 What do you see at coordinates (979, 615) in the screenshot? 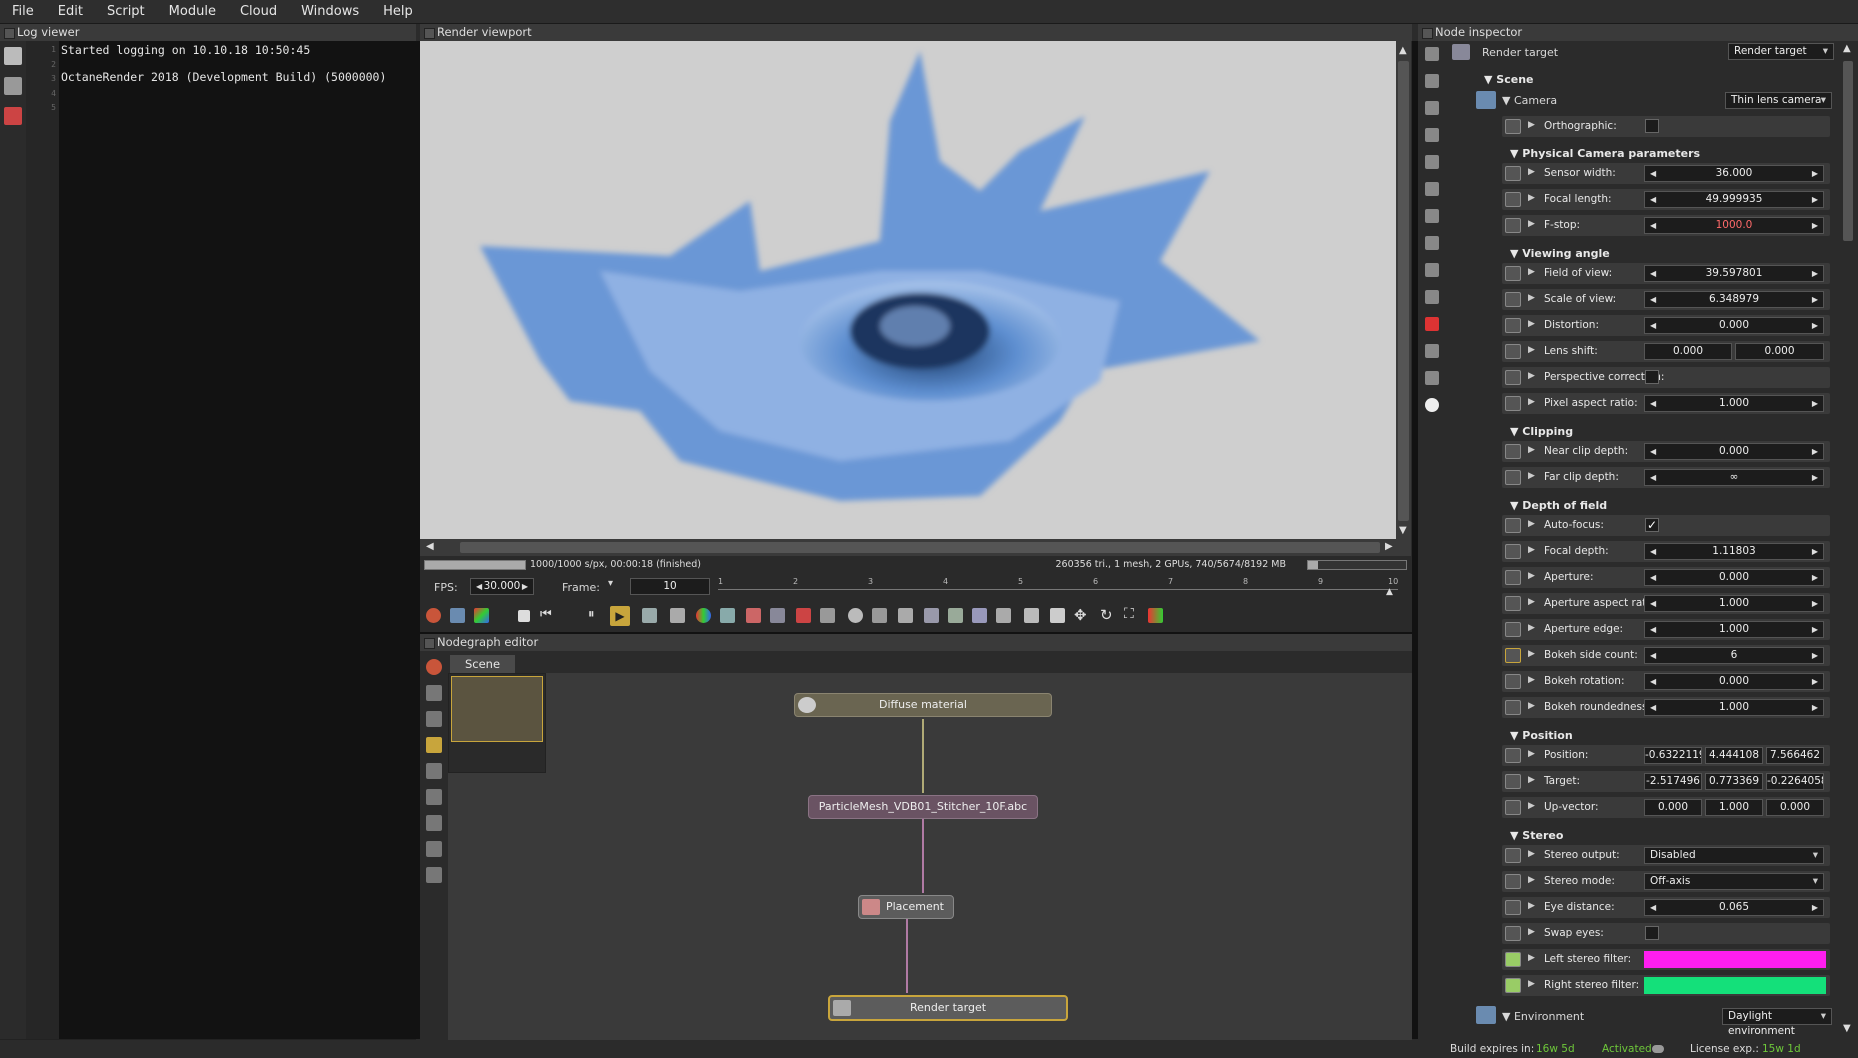
I see `render-passes-icon` at bounding box center [979, 615].